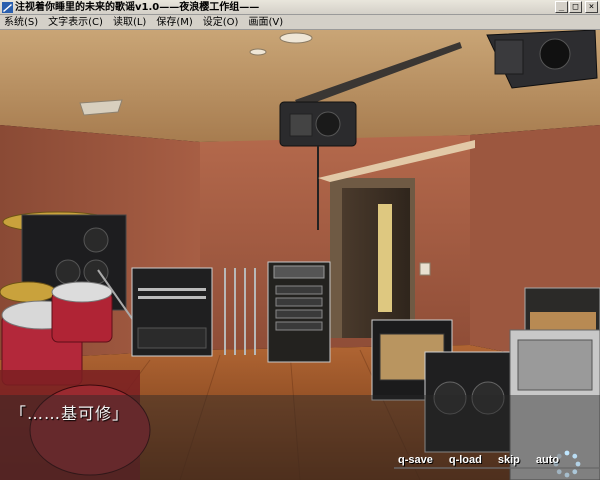 This screenshot has width=600, height=480. Describe the element at coordinates (567, 464) in the screenshot. I see `loading-spinner-icon` at that location.